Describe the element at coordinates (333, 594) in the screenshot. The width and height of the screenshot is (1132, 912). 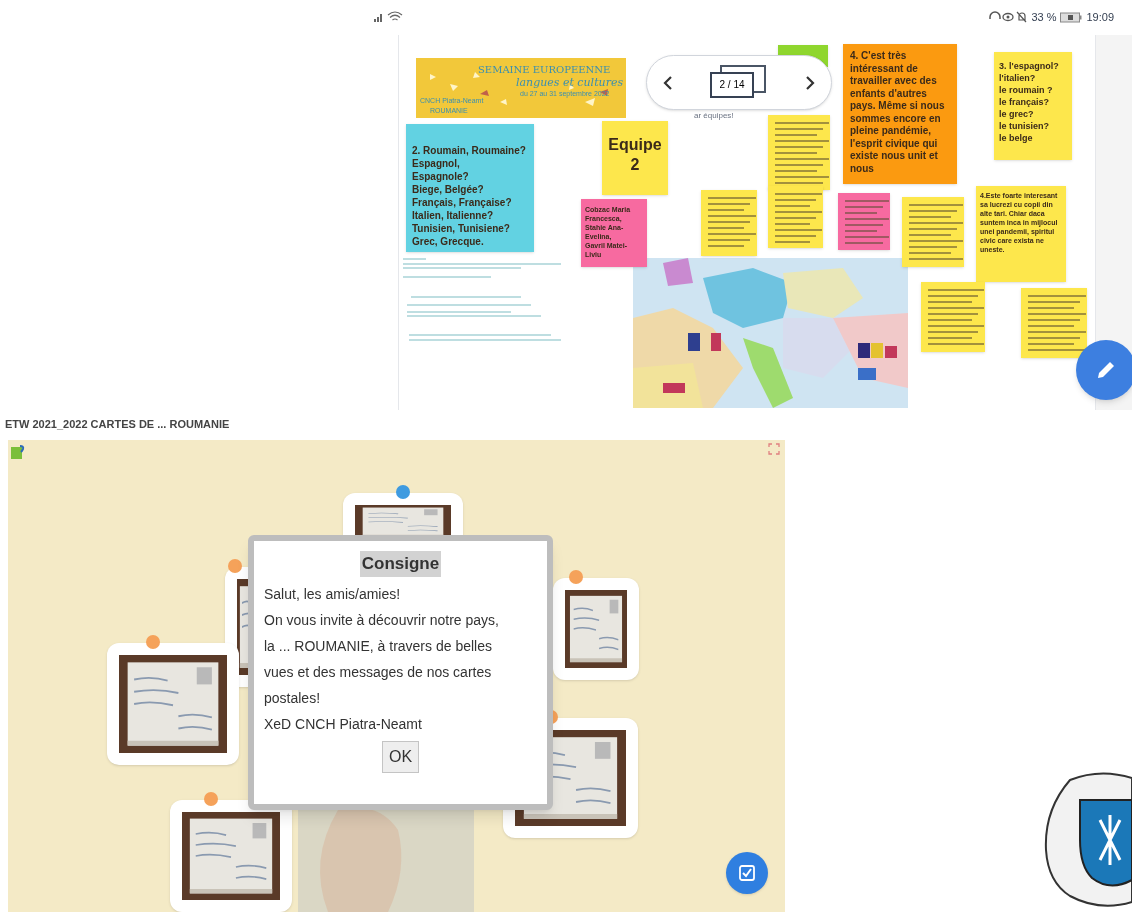
I see `dialog-text-line: Salut, les amis/amies!` at that location.